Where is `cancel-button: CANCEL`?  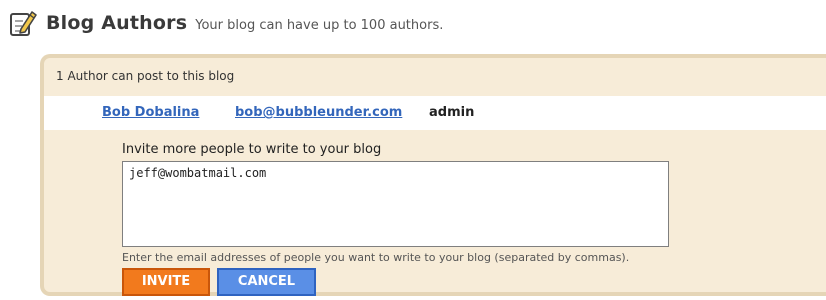 cancel-button: CANCEL is located at coordinates (266, 282).